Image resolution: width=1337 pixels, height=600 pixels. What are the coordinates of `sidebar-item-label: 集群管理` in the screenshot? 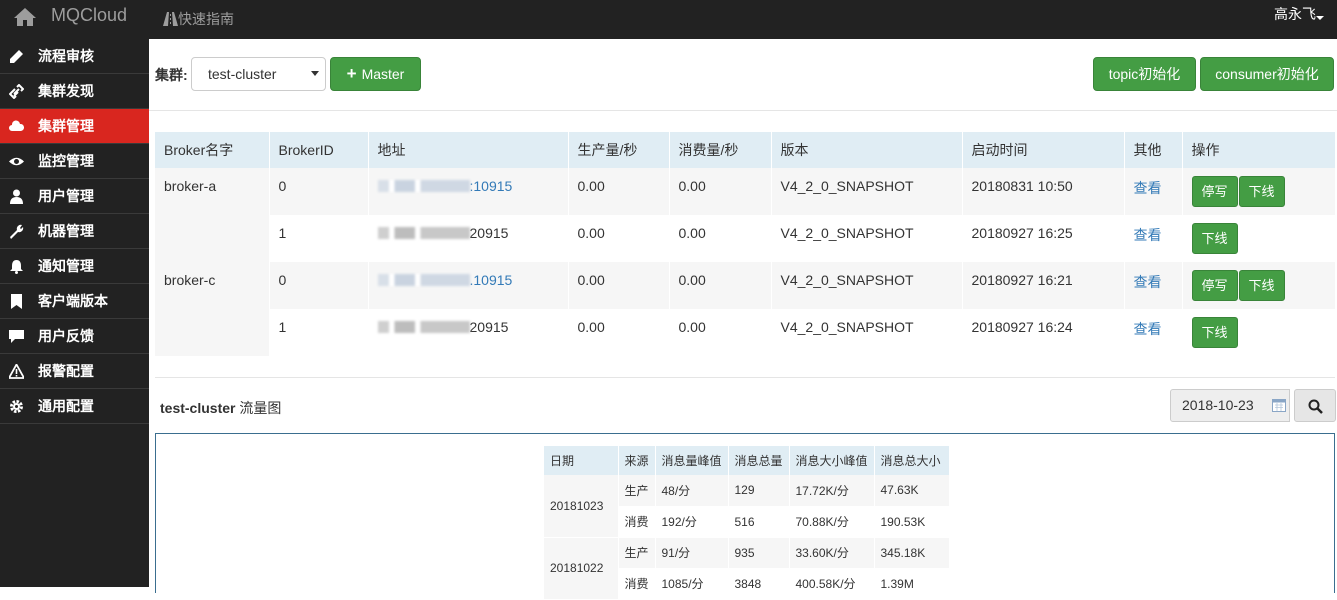 It's located at (66, 126).